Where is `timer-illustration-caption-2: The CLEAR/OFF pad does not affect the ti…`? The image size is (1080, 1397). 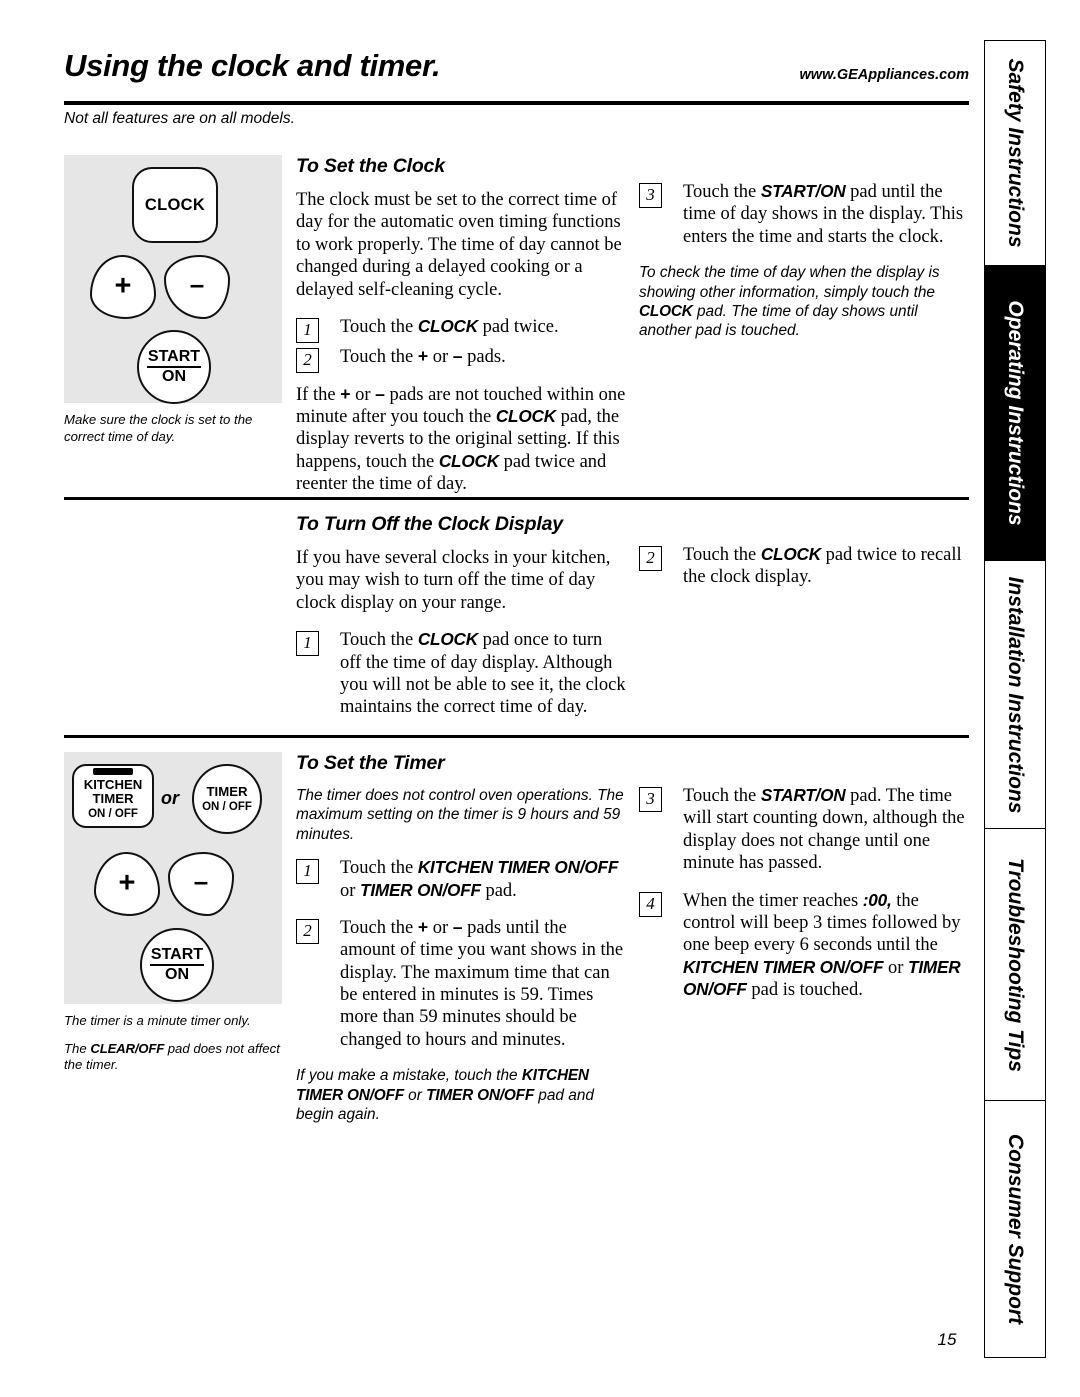 timer-illustration-caption-2: The CLEAR/OFF pad does not affect the ti… is located at coordinates (173, 1057).